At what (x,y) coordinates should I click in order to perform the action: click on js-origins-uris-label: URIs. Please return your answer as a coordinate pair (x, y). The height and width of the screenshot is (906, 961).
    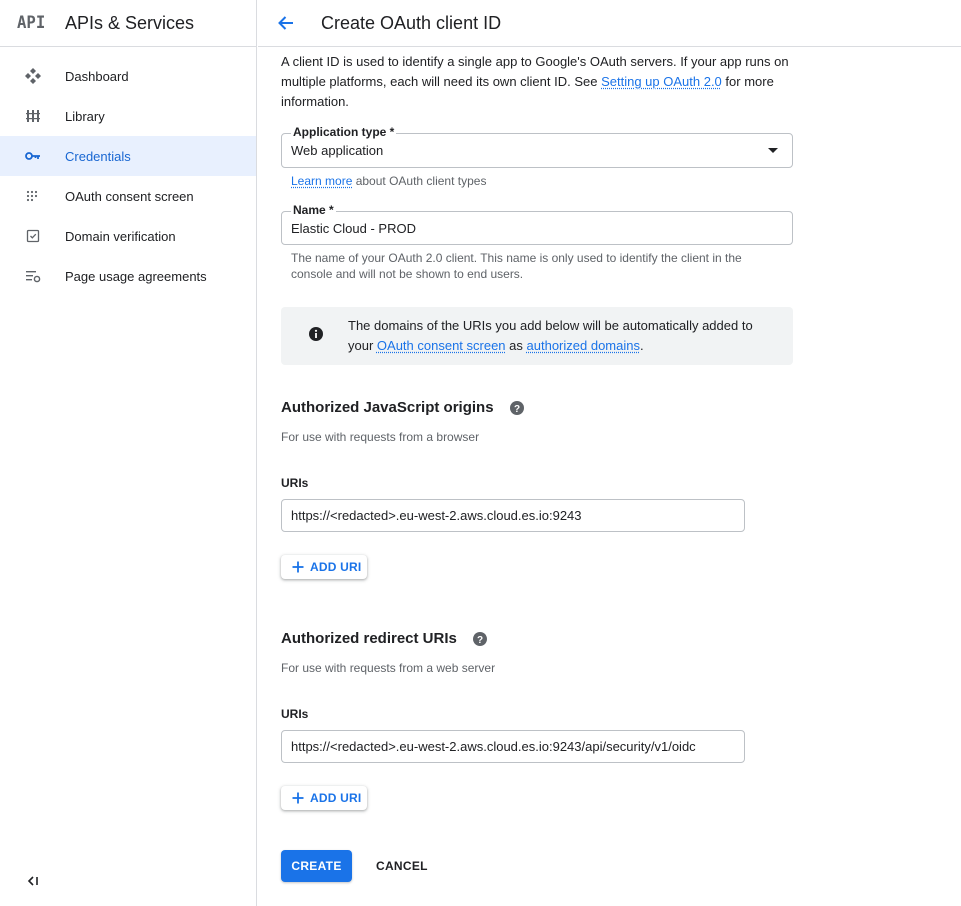
    Looking at the image, I should click on (295, 483).